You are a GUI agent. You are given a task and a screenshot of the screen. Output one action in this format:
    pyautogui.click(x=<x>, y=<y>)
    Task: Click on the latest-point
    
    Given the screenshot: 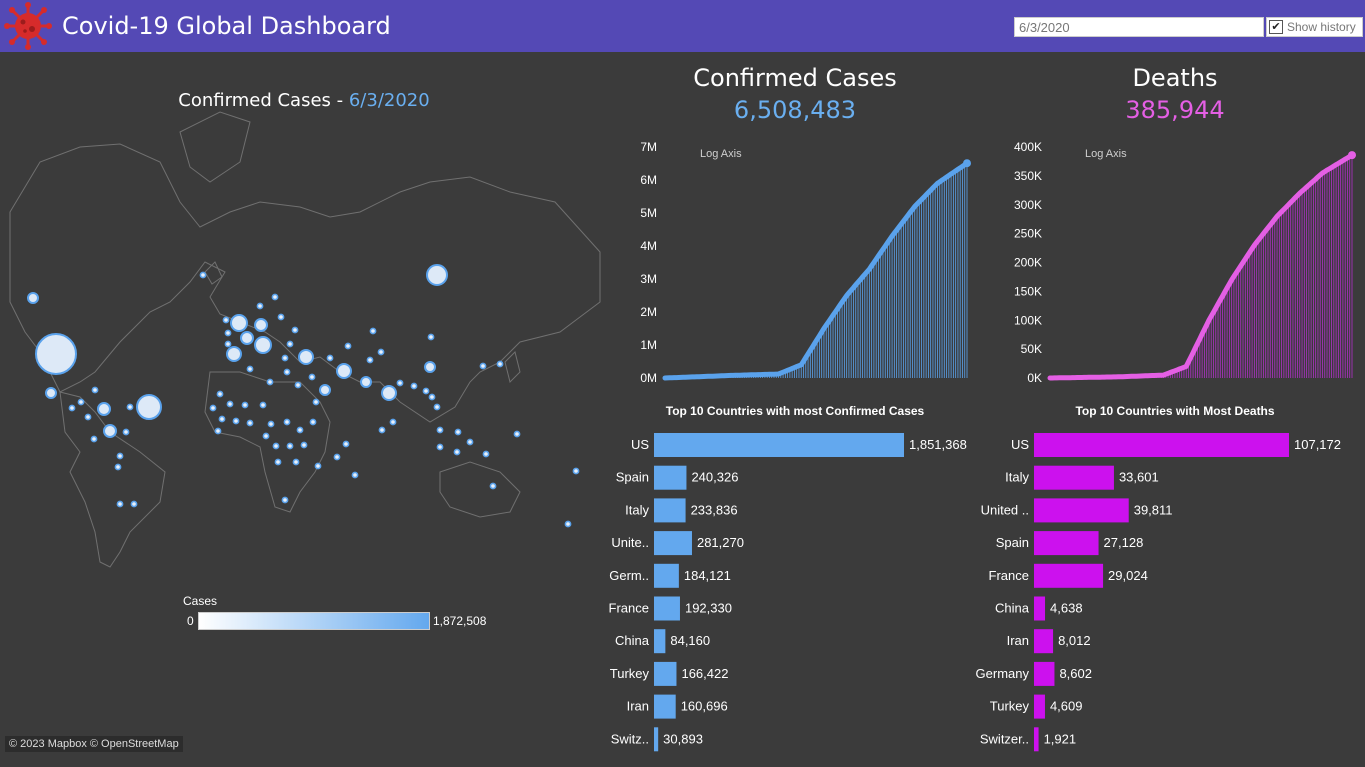 What is the action you would take?
    pyautogui.click(x=967, y=163)
    